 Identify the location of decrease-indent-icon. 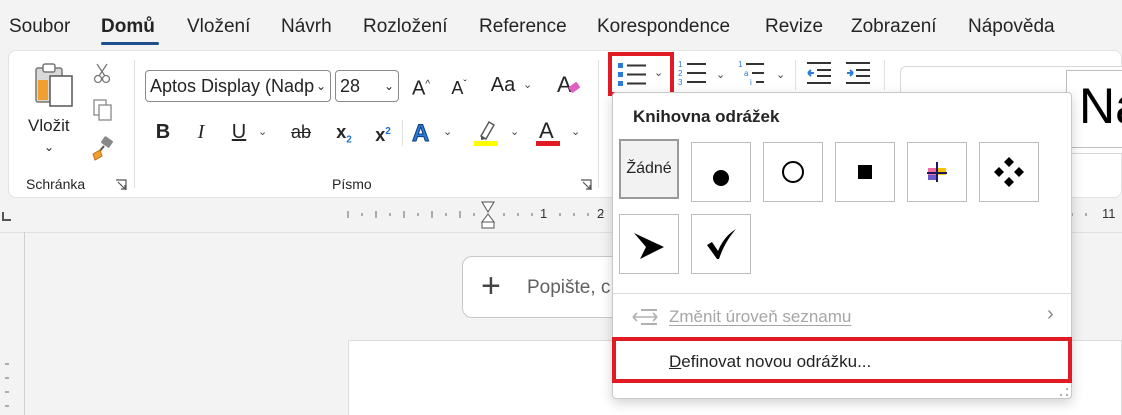
(819, 73).